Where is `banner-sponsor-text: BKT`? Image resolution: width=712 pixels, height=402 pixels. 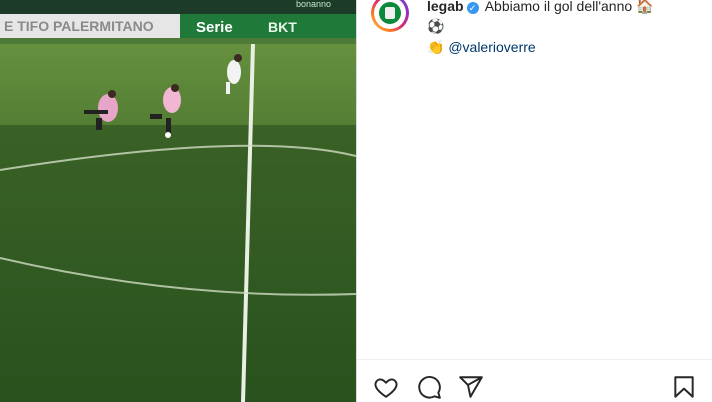 banner-sponsor-text: BKT is located at coordinates (282, 27).